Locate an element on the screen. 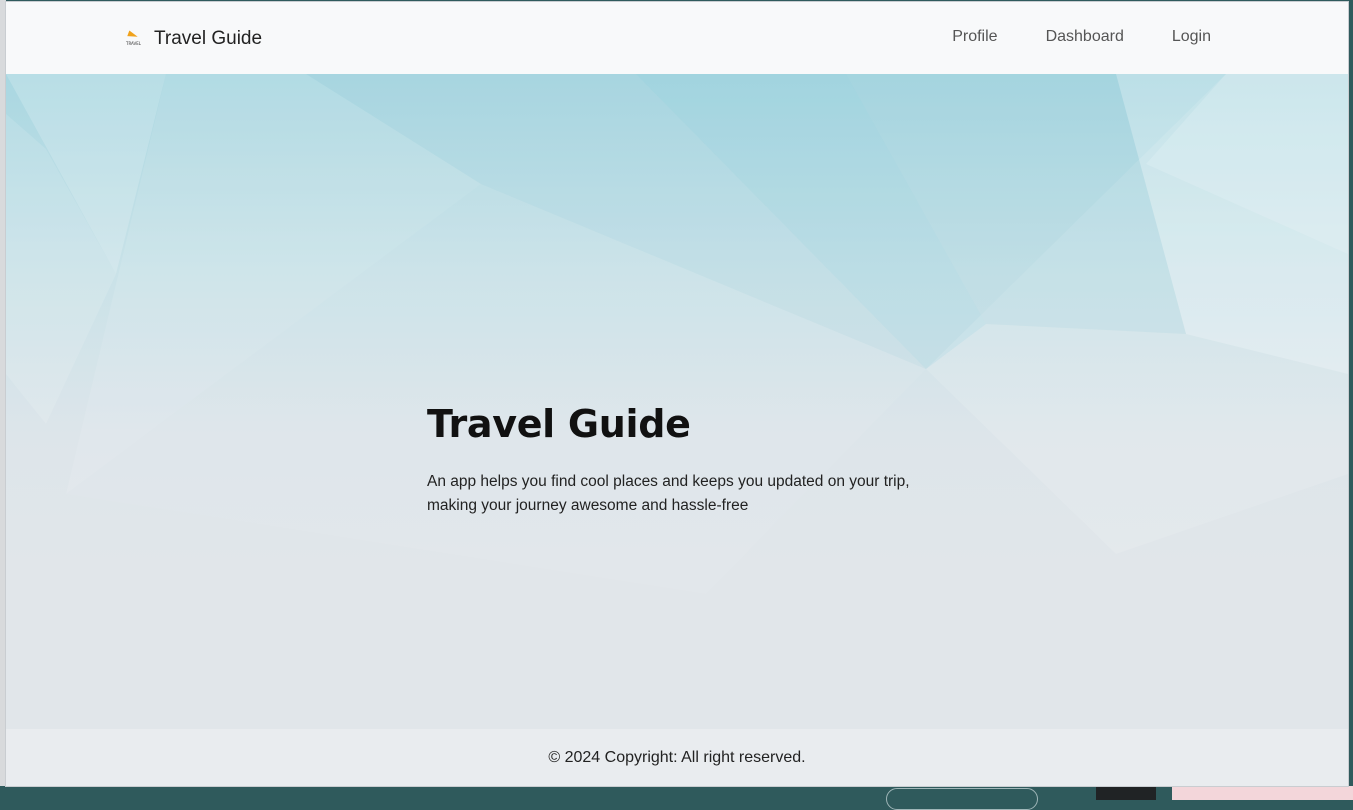 Image resolution: width=1353 pixels, height=810 pixels. background-pink-block is located at coordinates (1262, 793).